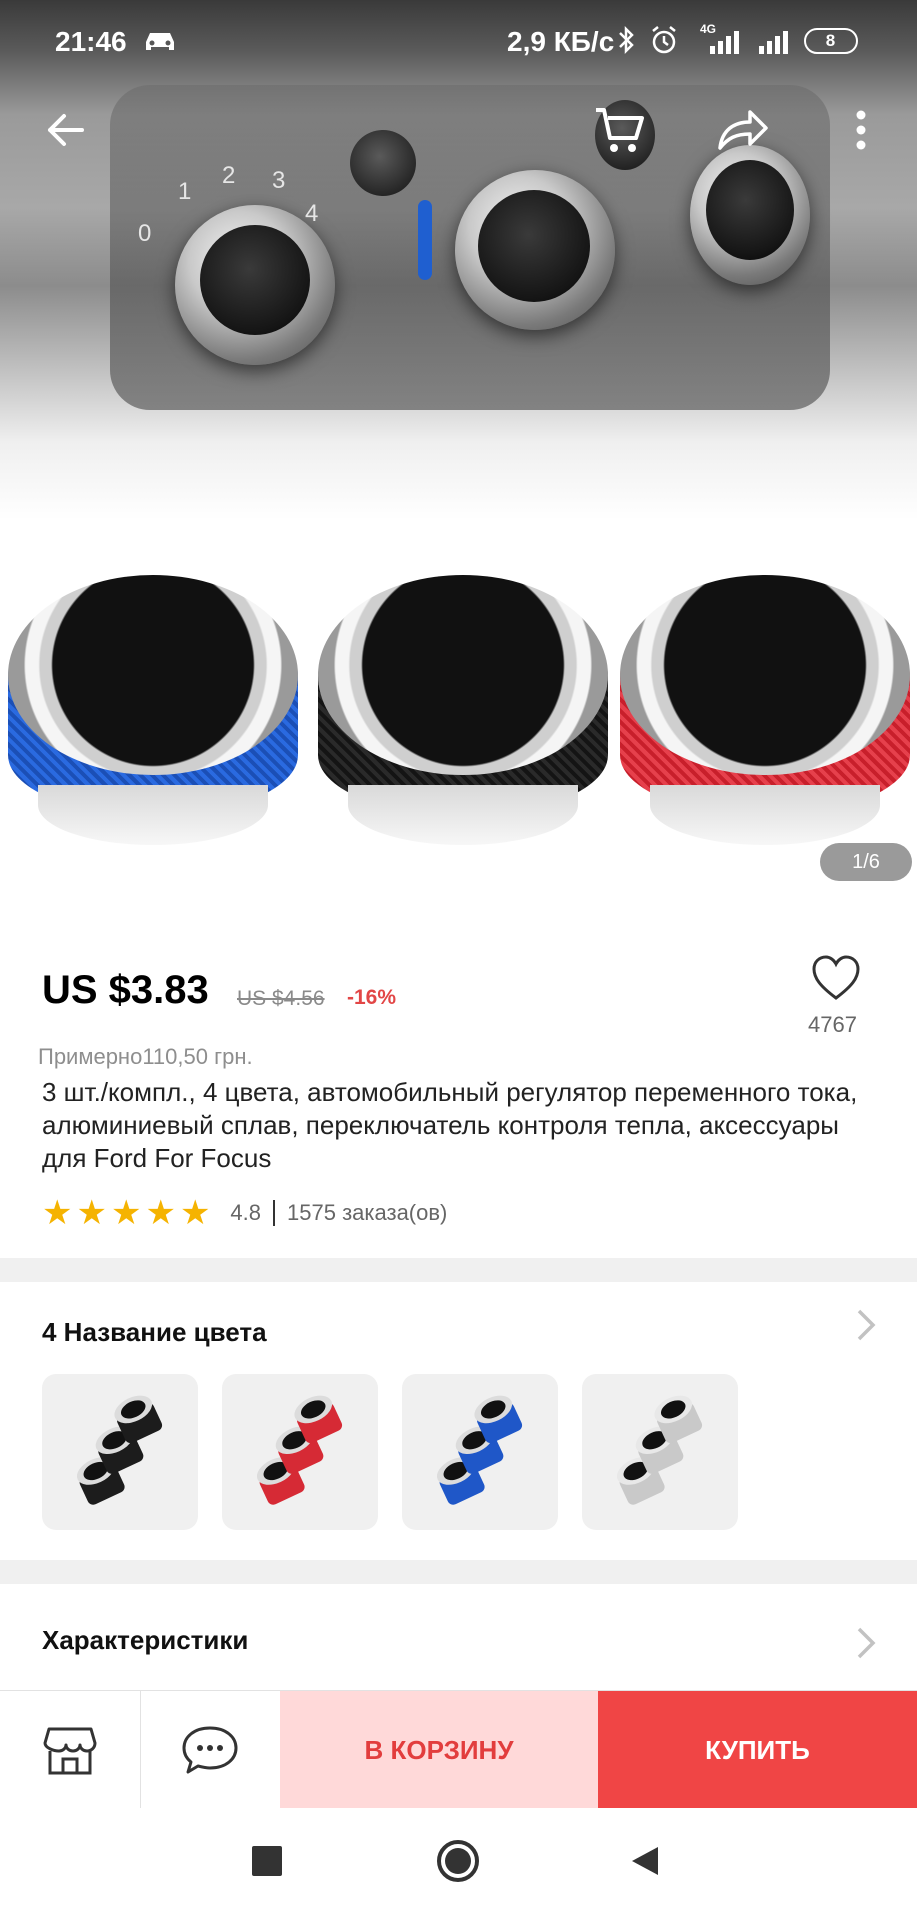 The image size is (917, 1919). What do you see at coordinates (153, 815) in the screenshot?
I see `blue-knob-base` at bounding box center [153, 815].